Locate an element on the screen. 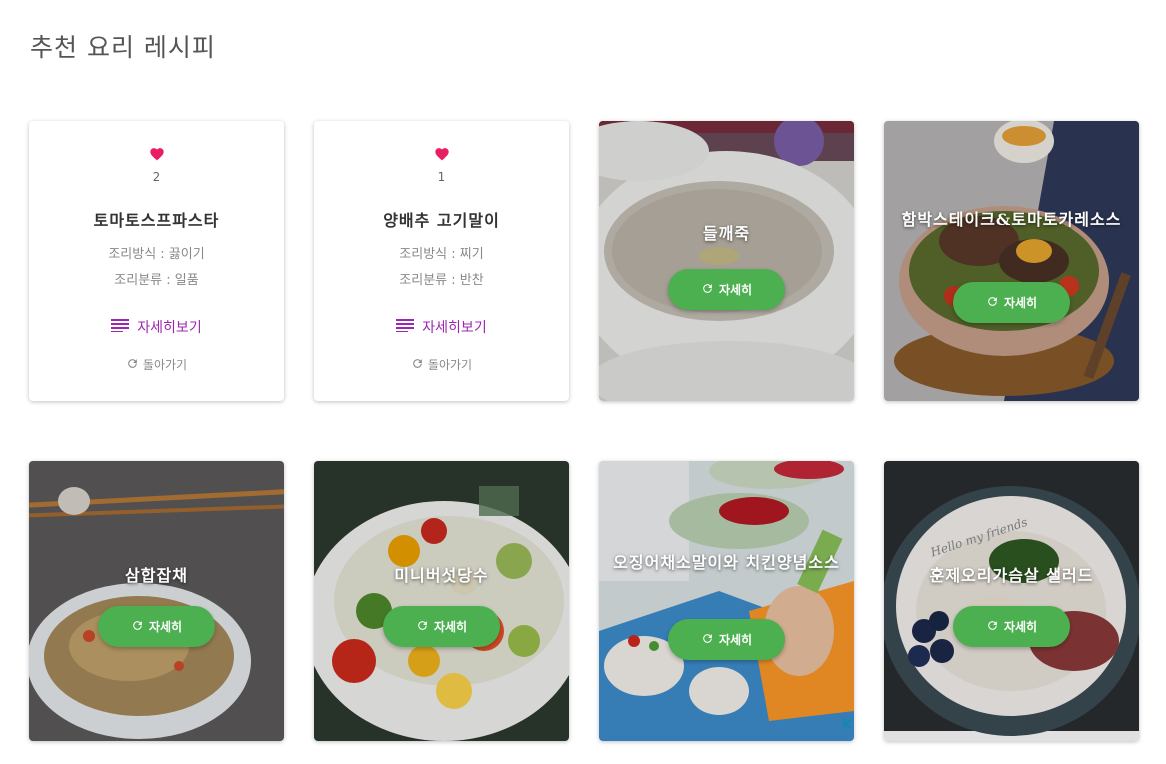 This screenshot has height=764, width=1166. recipe-card: Hello my friends 훈제오리가슴살 샐러드 자세히 is located at coordinates (1011, 601).